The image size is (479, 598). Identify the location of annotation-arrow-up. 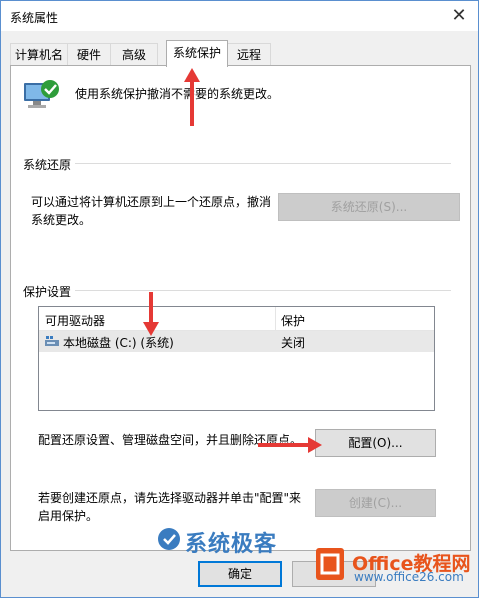
(192, 97).